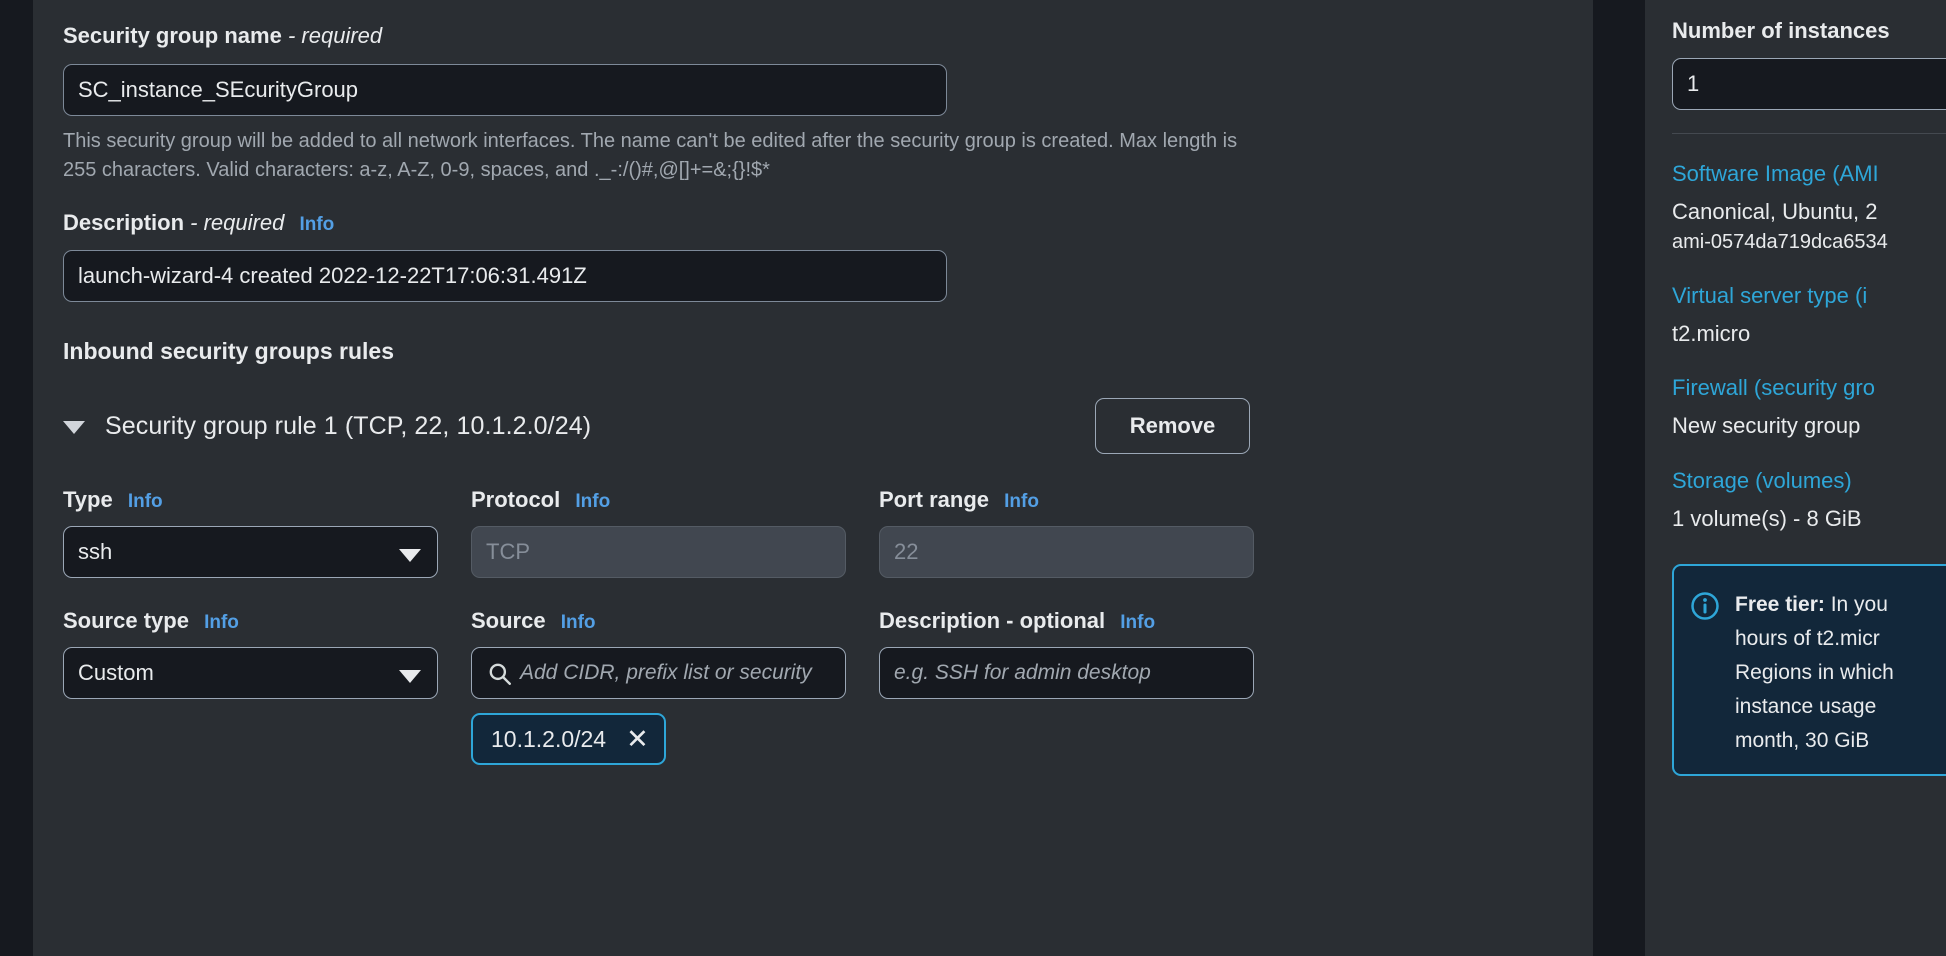 Image resolution: width=1946 pixels, height=956 pixels. What do you see at coordinates (505, 89) in the screenshot?
I see `security-group-name-input: SC_instance_SEcurityGroup` at bounding box center [505, 89].